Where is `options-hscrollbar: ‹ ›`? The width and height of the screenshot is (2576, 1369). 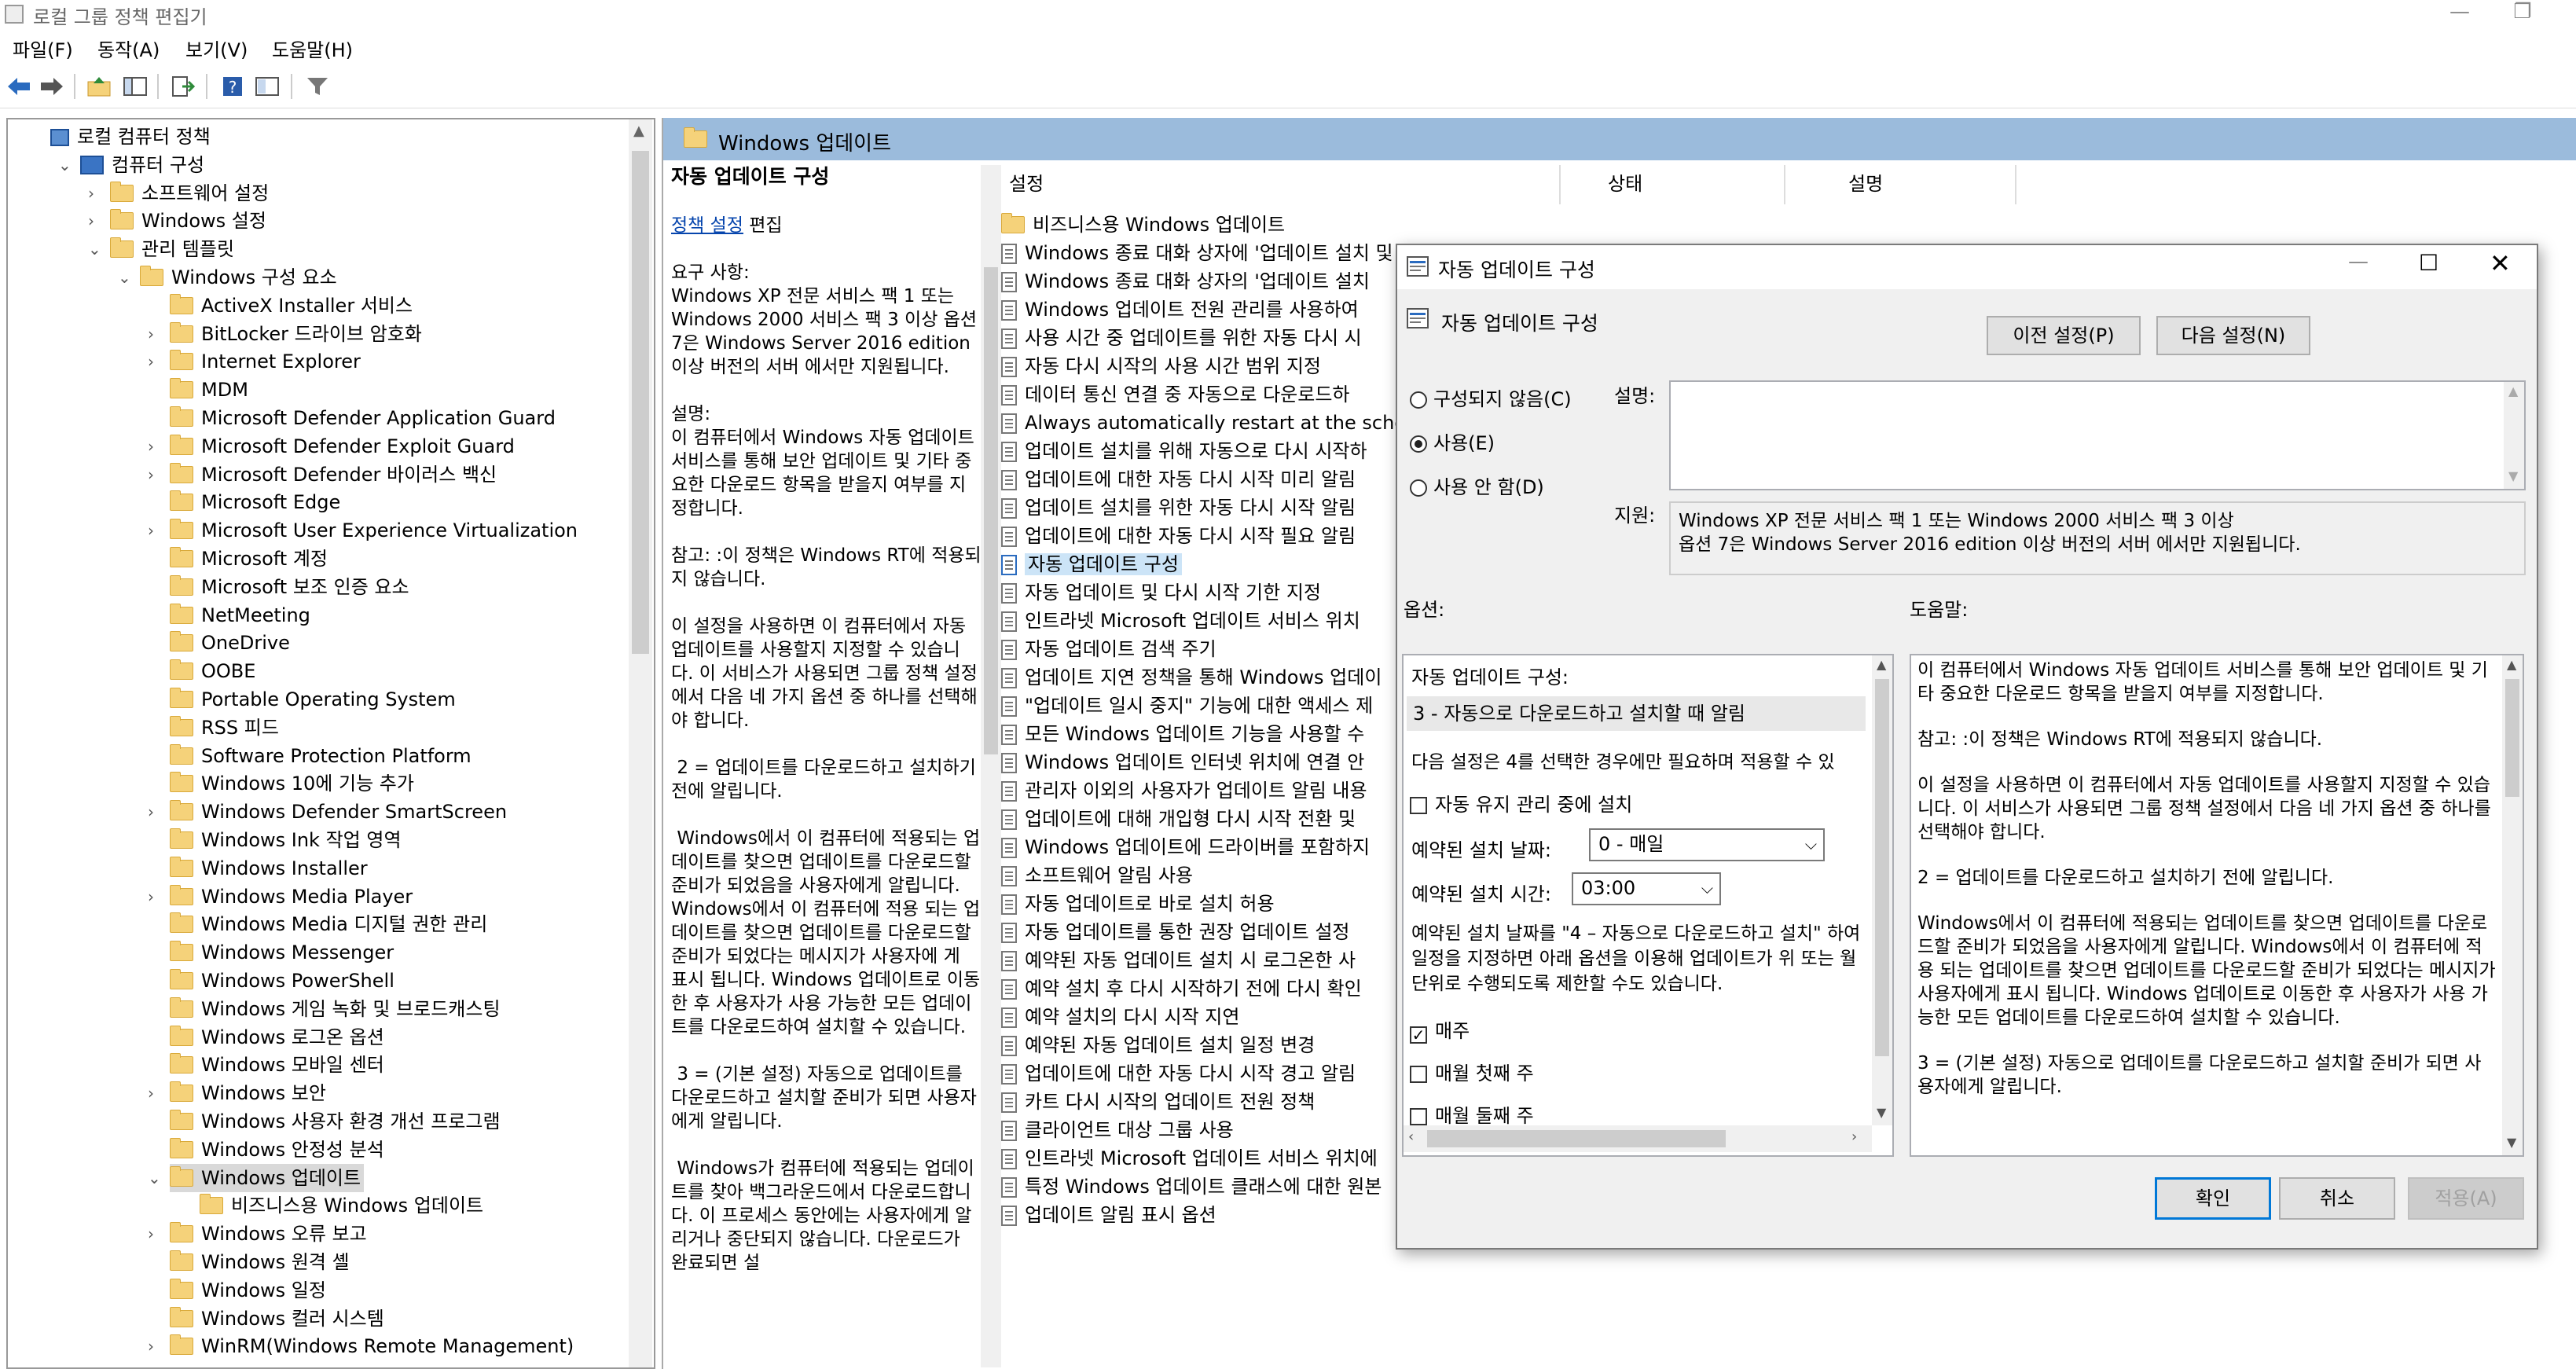
options-hscrollbar: ‹ › is located at coordinates (1638, 1138).